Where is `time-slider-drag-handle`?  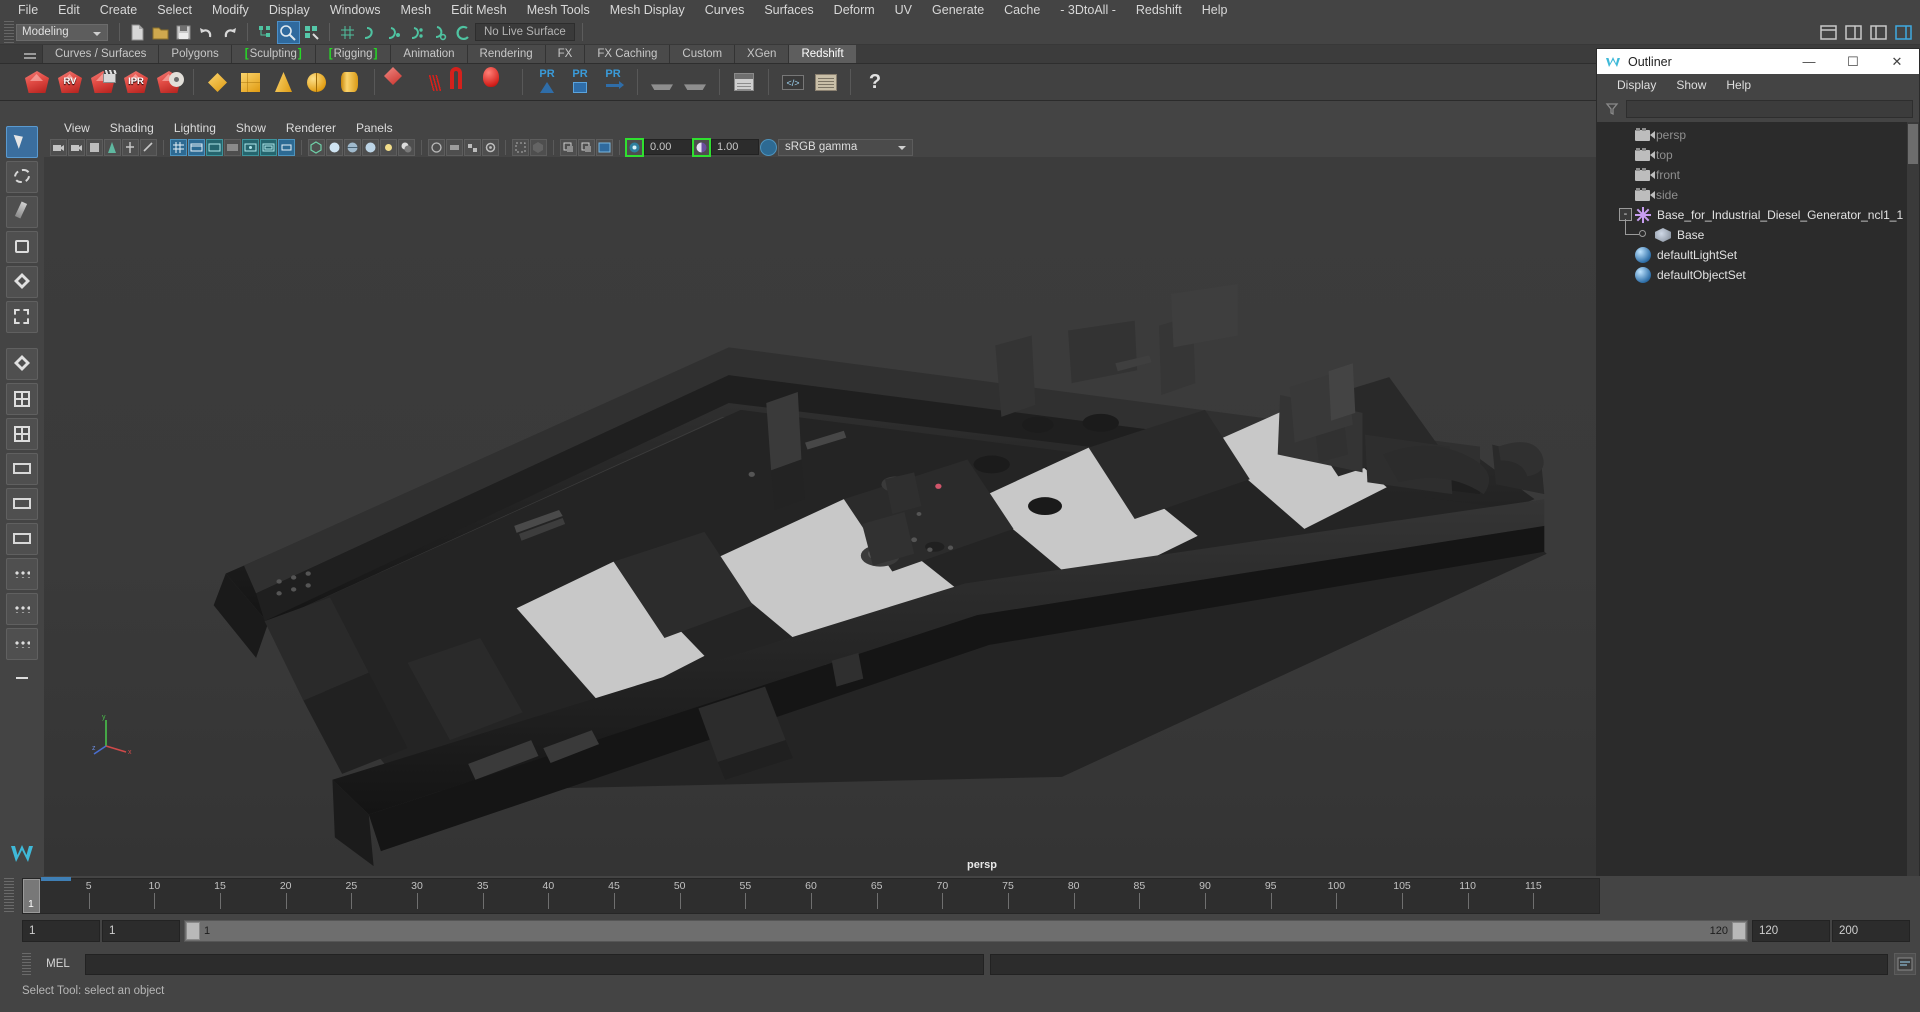 time-slider-drag-handle is located at coordinates (9, 896).